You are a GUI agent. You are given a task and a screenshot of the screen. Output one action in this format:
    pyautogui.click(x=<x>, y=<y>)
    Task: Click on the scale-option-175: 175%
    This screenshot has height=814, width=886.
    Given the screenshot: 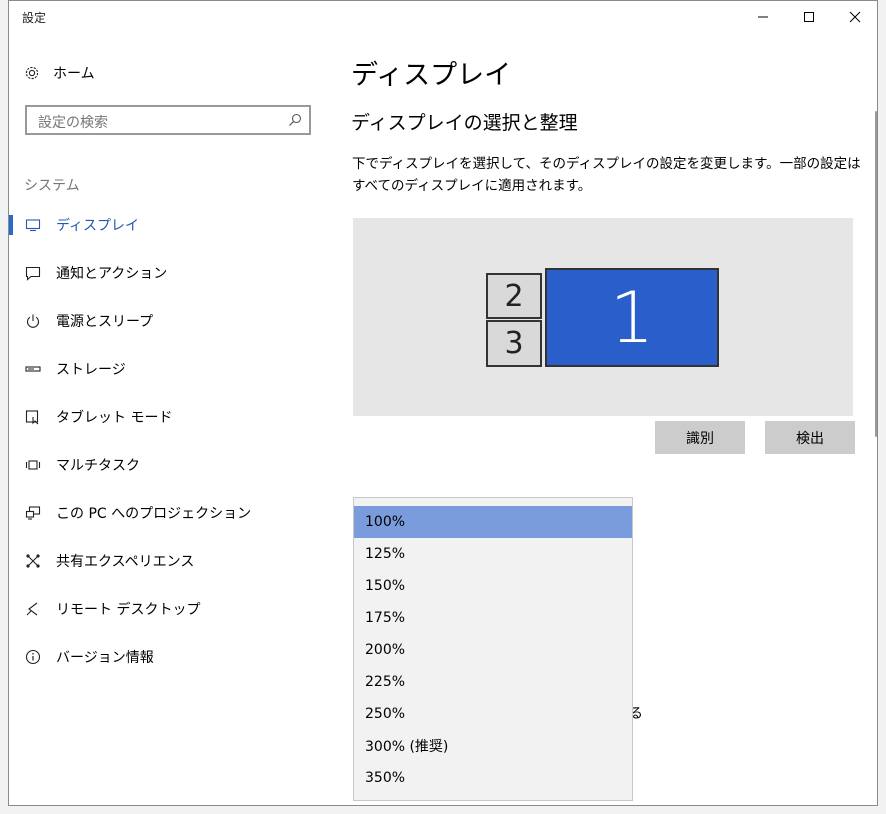 What is the action you would take?
    pyautogui.click(x=493, y=618)
    